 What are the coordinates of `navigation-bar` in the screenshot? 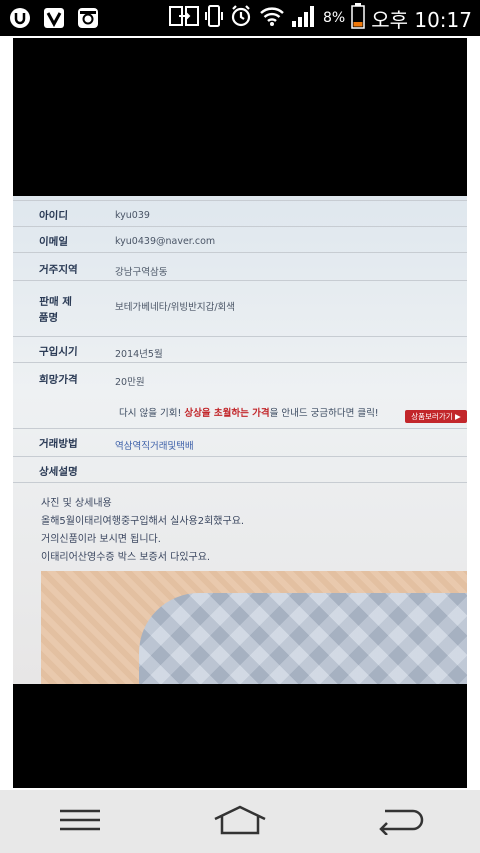 It's located at (240, 821).